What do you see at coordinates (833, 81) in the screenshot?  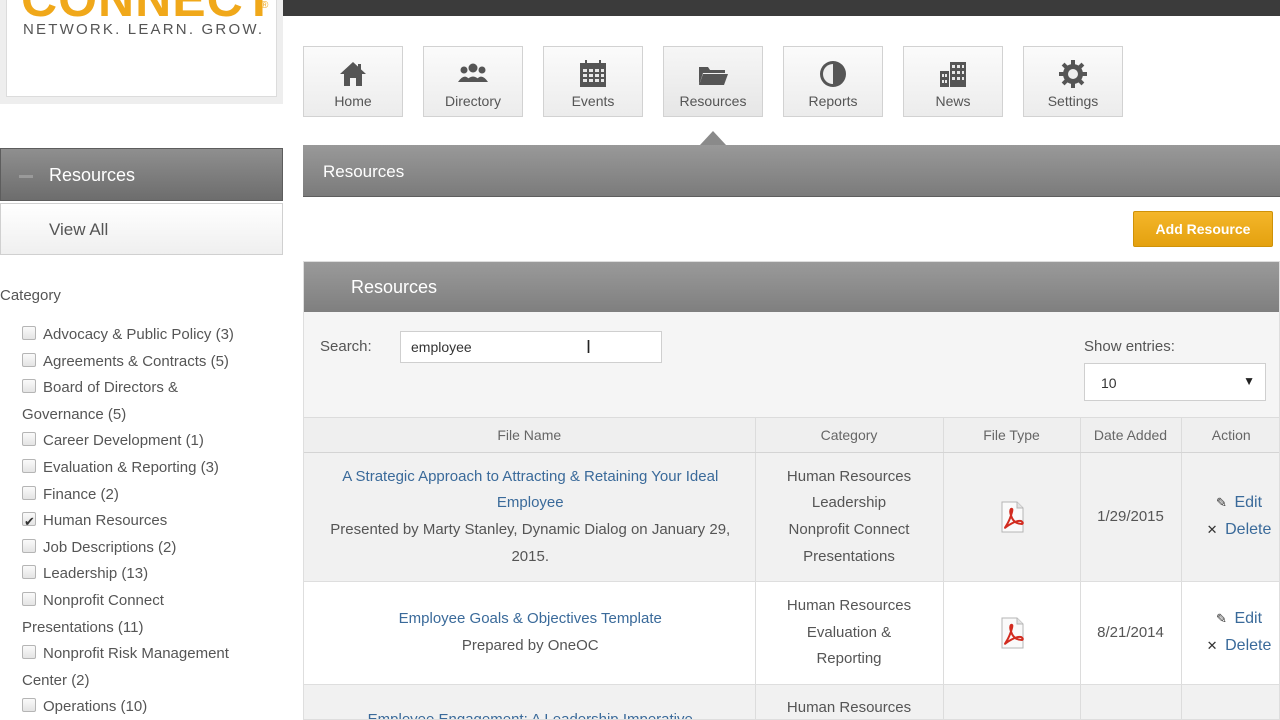 I see `nav-reports: Reports` at bounding box center [833, 81].